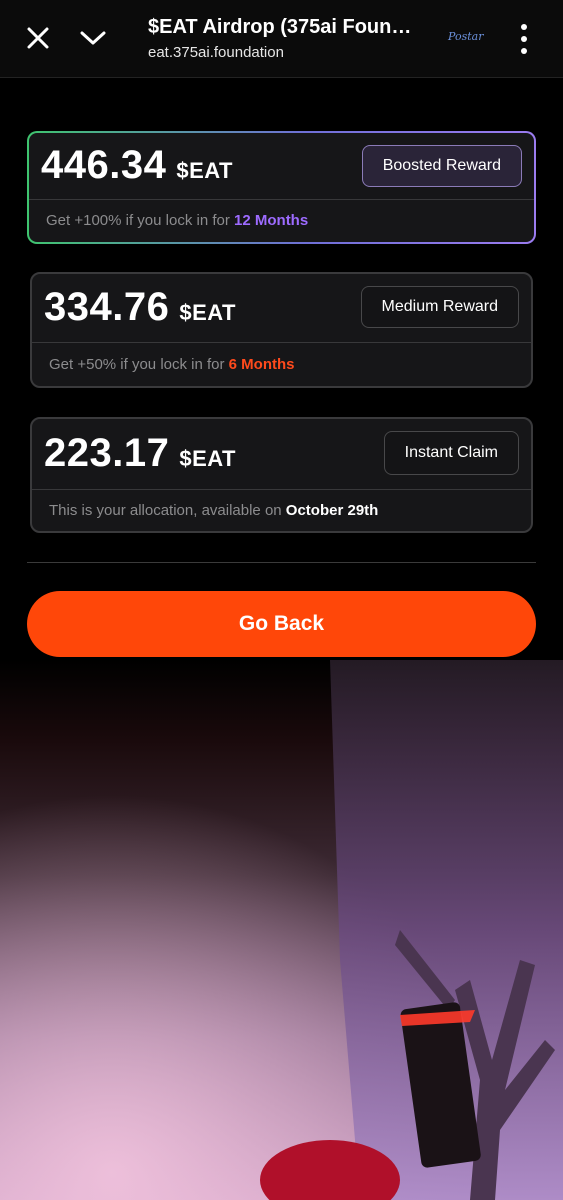 This screenshot has height=1200, width=563. I want to click on divider, so click(281, 562).